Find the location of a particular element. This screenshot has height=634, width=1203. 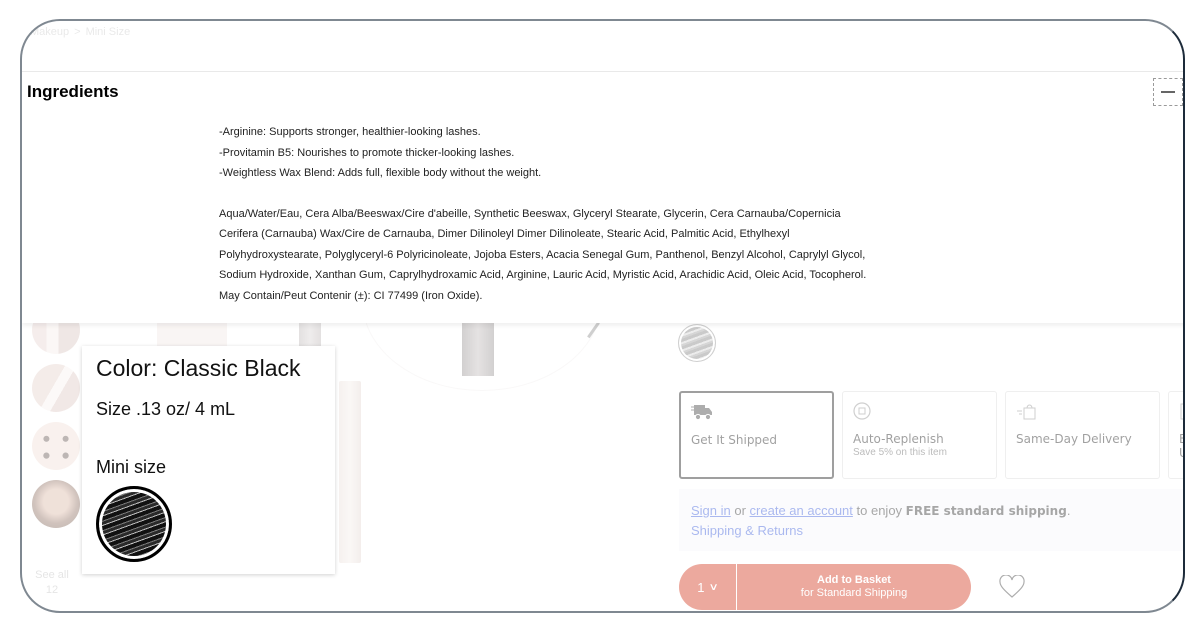

see-all-label: See all is located at coordinates (52, 575).